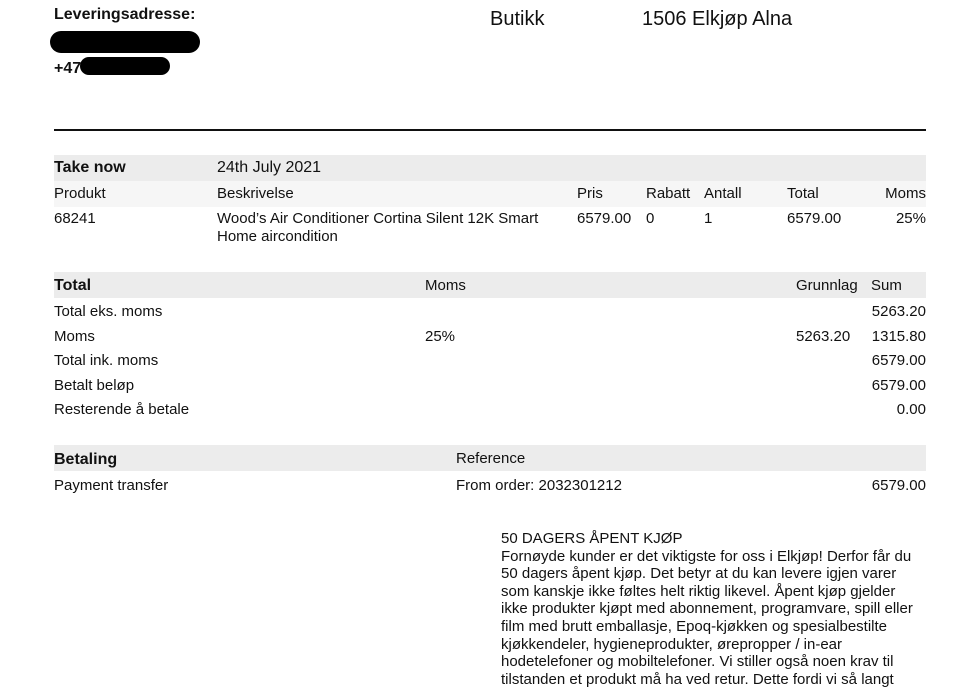  What do you see at coordinates (911, 409) in the screenshot?
I see `totals-row-sum: 0.00` at bounding box center [911, 409].